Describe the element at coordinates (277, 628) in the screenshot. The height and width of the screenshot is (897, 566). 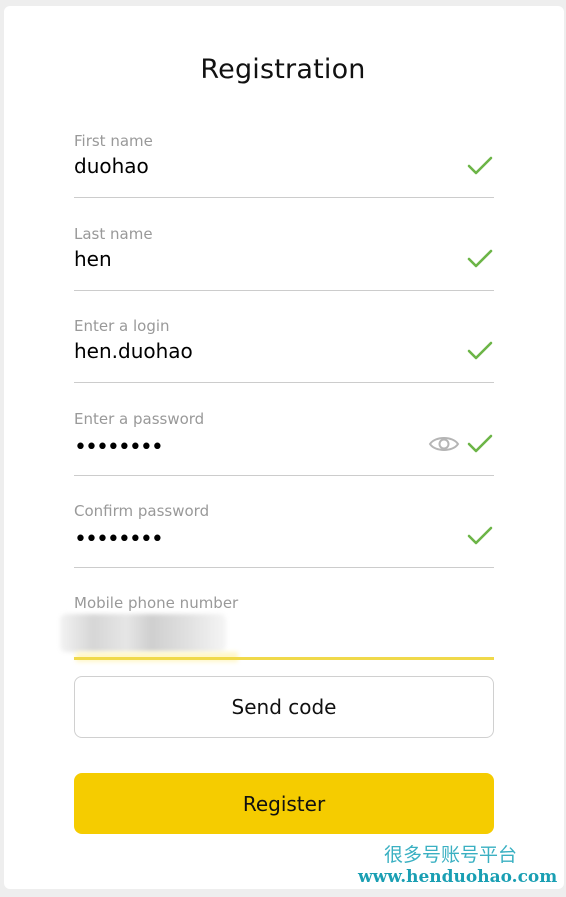
I see `phone-field: Mobile phone number` at that location.